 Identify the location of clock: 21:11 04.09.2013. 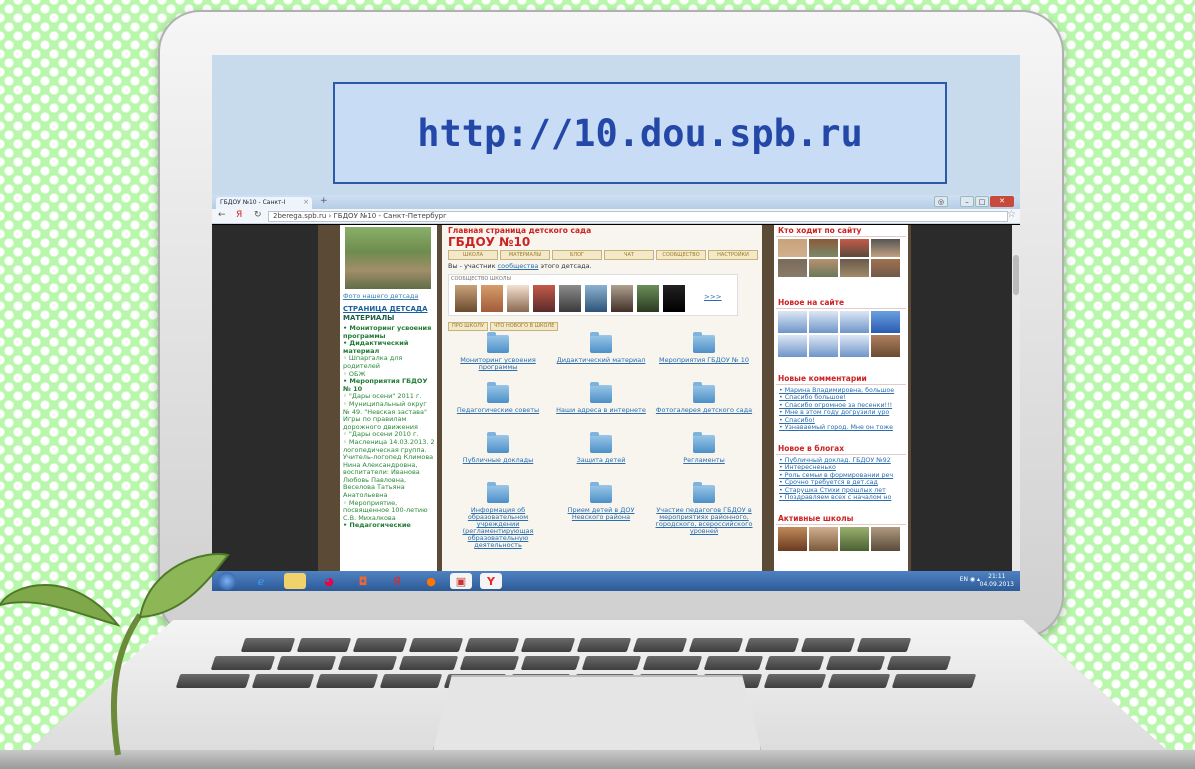
(997, 581).